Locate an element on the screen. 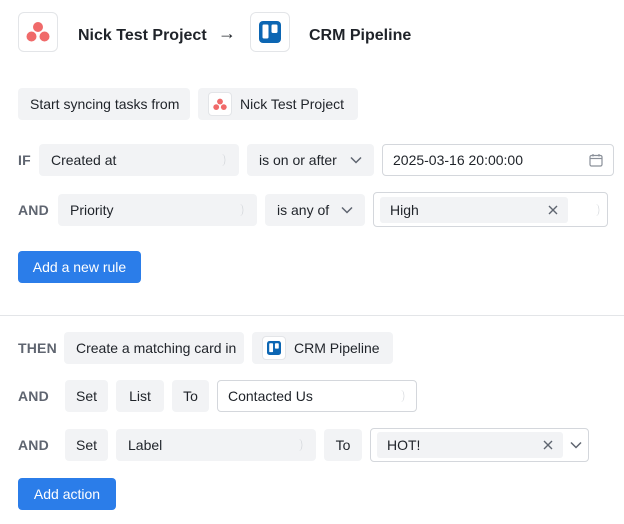 This screenshot has width=624, height=524. action-create-label: Create a matching card in is located at coordinates (154, 348).